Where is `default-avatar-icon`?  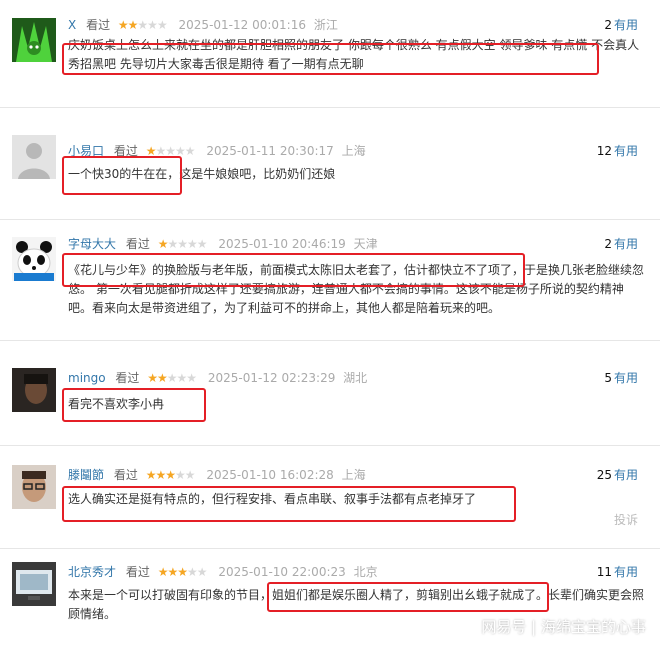 default-avatar-icon is located at coordinates (34, 157).